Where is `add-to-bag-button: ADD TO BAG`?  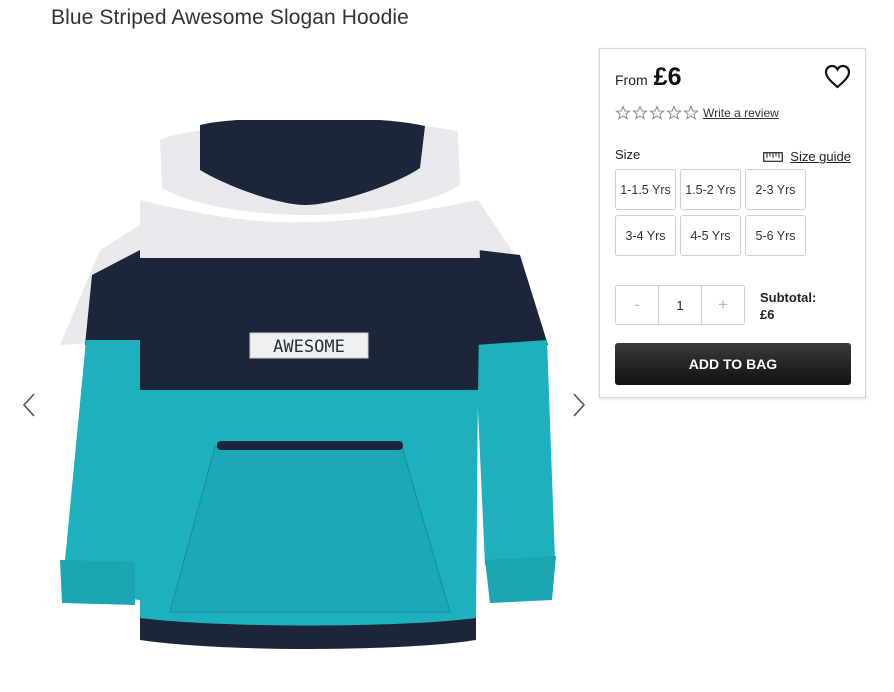
add-to-bag-button: ADD TO BAG is located at coordinates (733, 364).